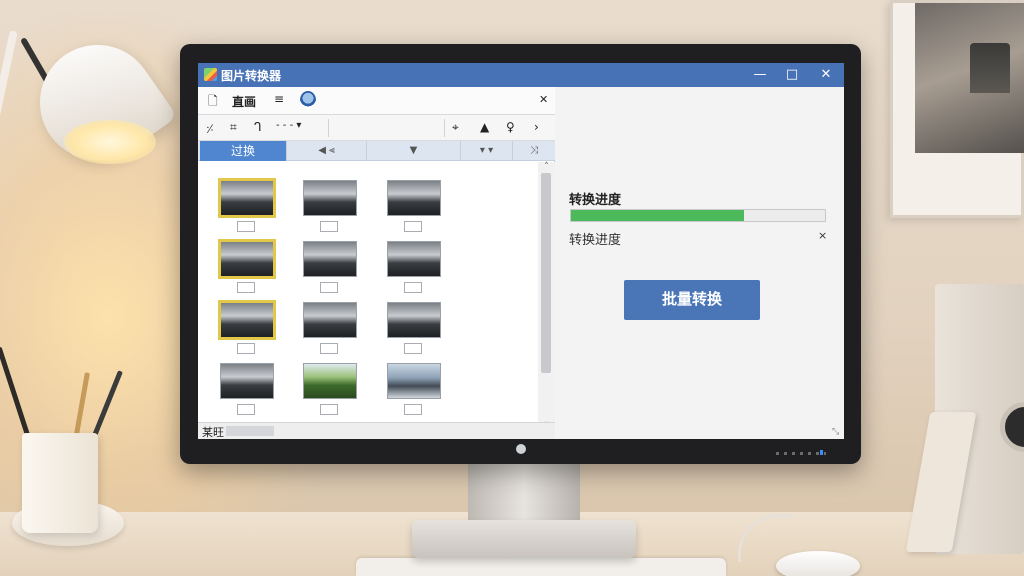 The width and height of the screenshot is (1024, 576). What do you see at coordinates (818, 563) in the screenshot?
I see `mouse` at bounding box center [818, 563].